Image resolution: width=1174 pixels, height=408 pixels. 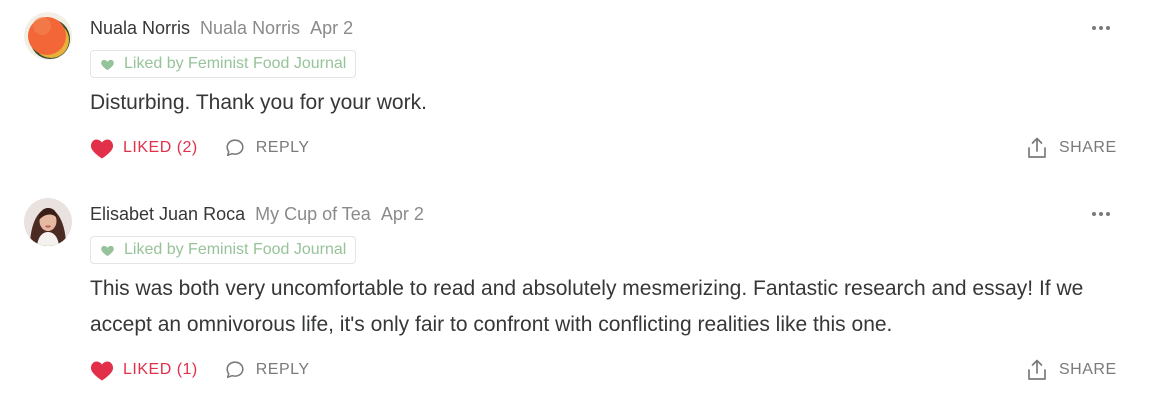 What do you see at coordinates (167, 214) in the screenshot?
I see `author-name: Elisabet Juan Roca` at bounding box center [167, 214].